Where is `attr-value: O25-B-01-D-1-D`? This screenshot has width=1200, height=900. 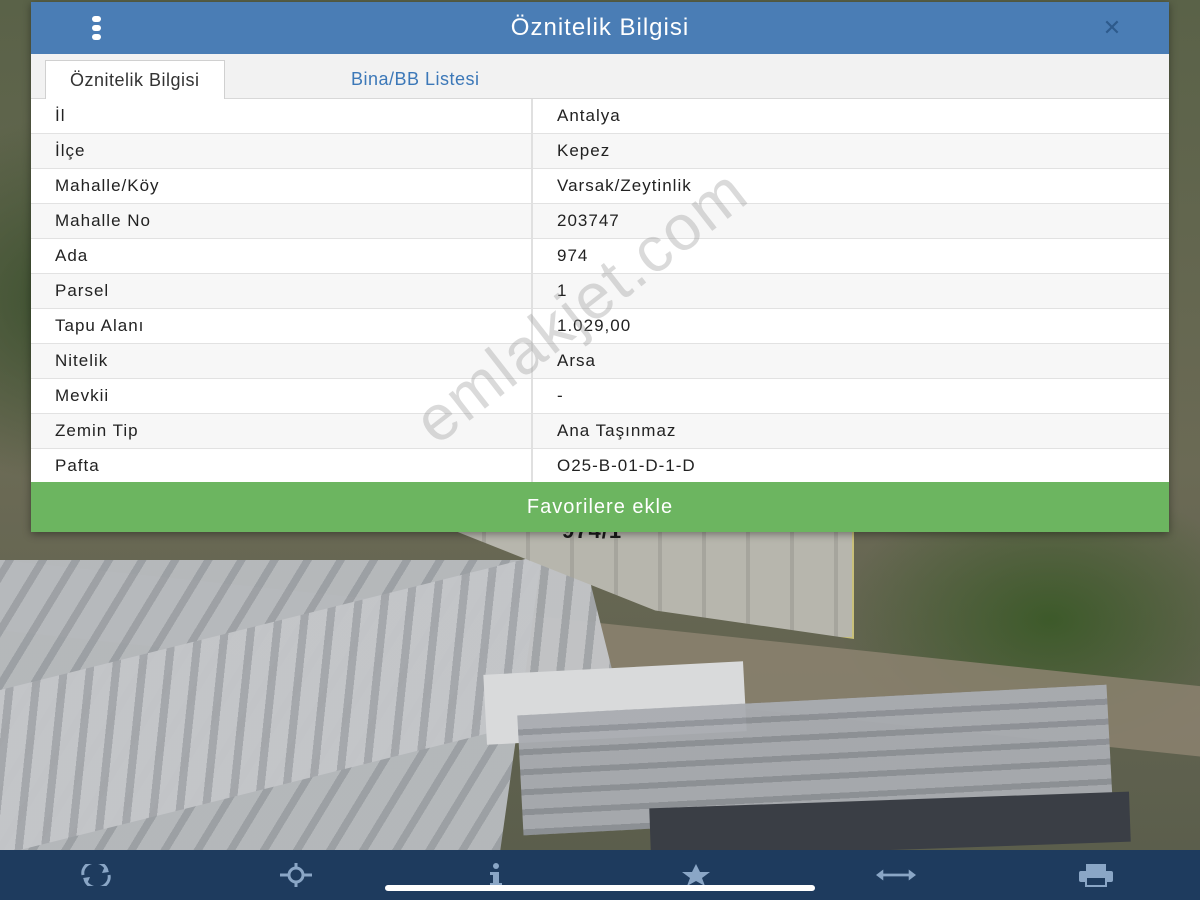
attr-value: O25-B-01-D-1-D is located at coordinates (850, 466).